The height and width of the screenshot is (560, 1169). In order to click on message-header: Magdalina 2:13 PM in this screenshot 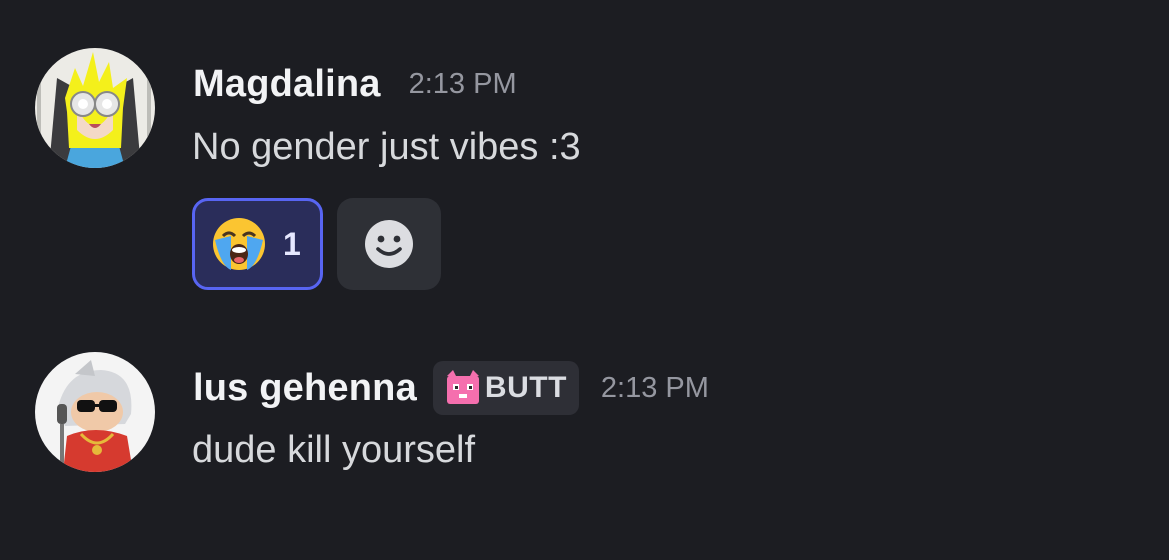, I will do `click(355, 84)`.